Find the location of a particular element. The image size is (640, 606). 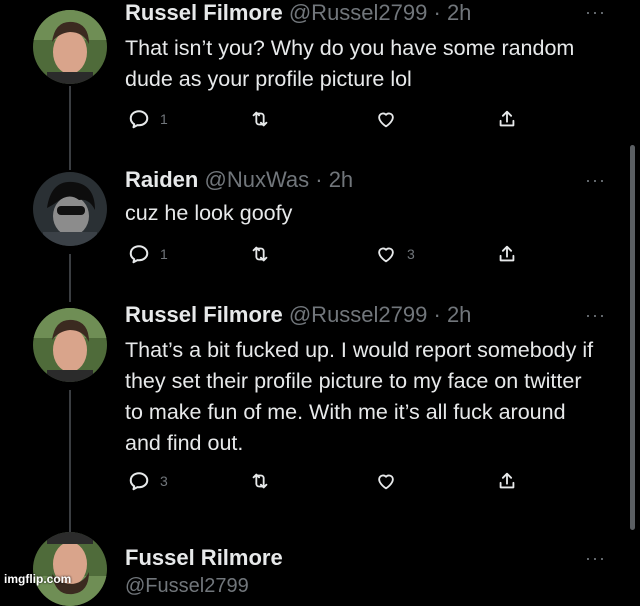

tweet-text: cuz he look goofy is located at coordinates (209, 213).